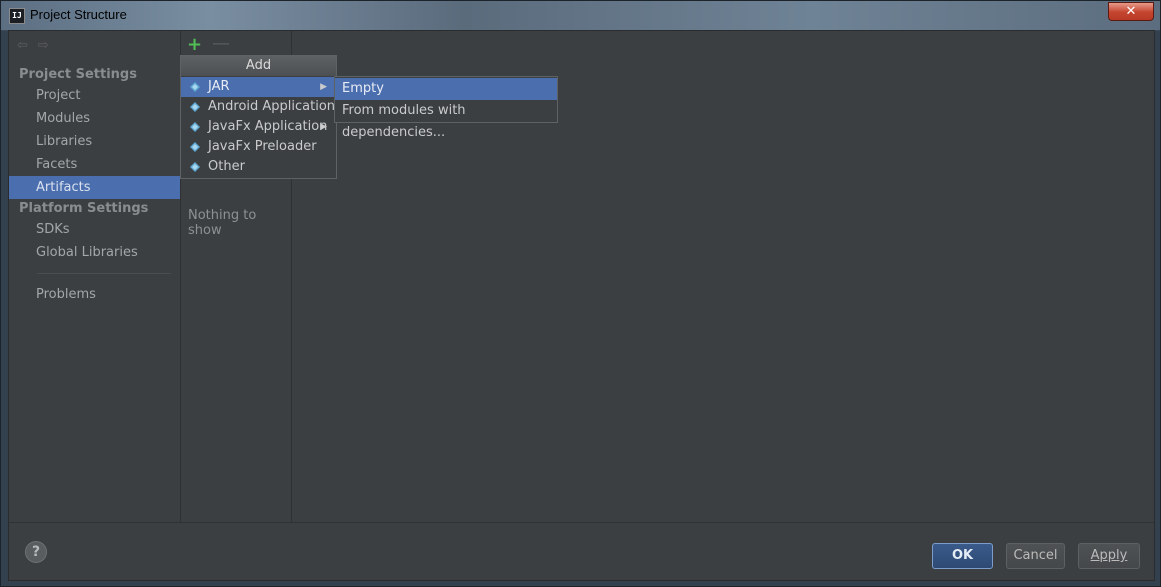 The image size is (1161, 587). I want to click on apply-button: Apply, so click(1109, 556).